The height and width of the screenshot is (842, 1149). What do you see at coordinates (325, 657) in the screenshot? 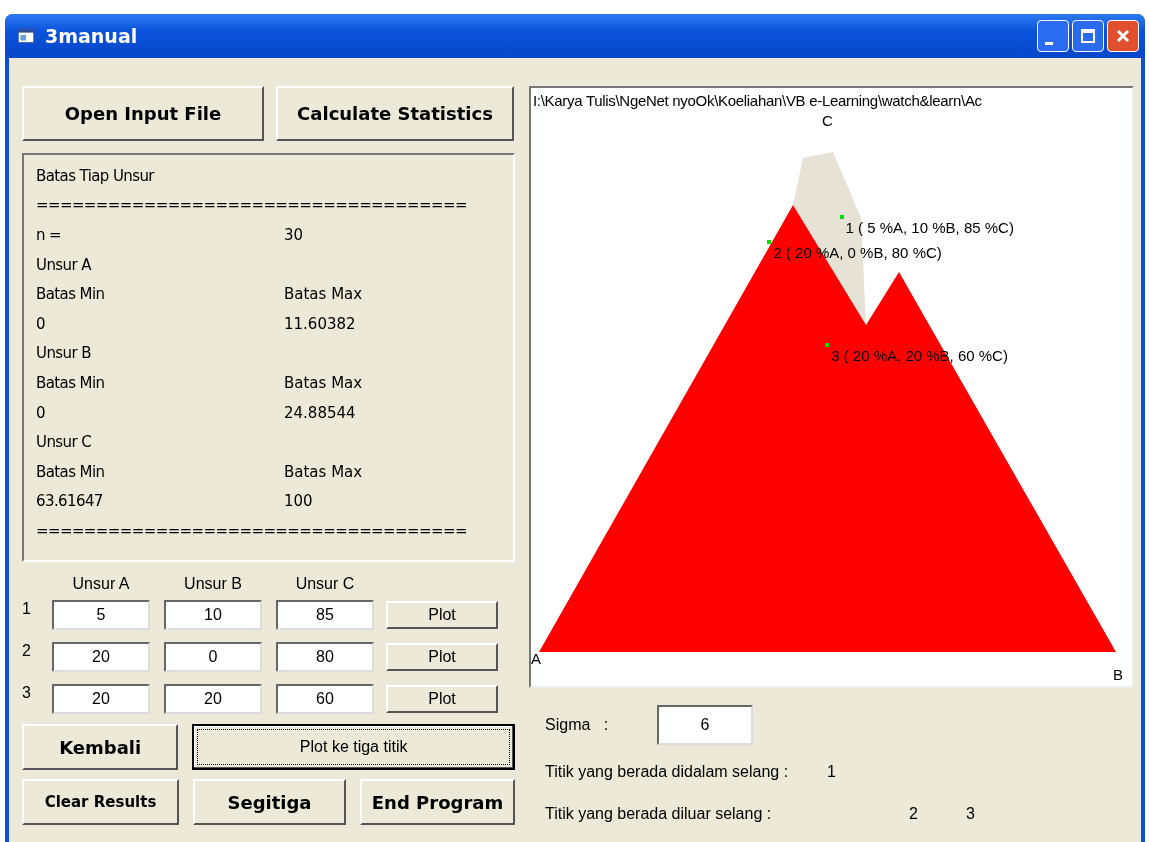
I see `value-field: 80` at bounding box center [325, 657].